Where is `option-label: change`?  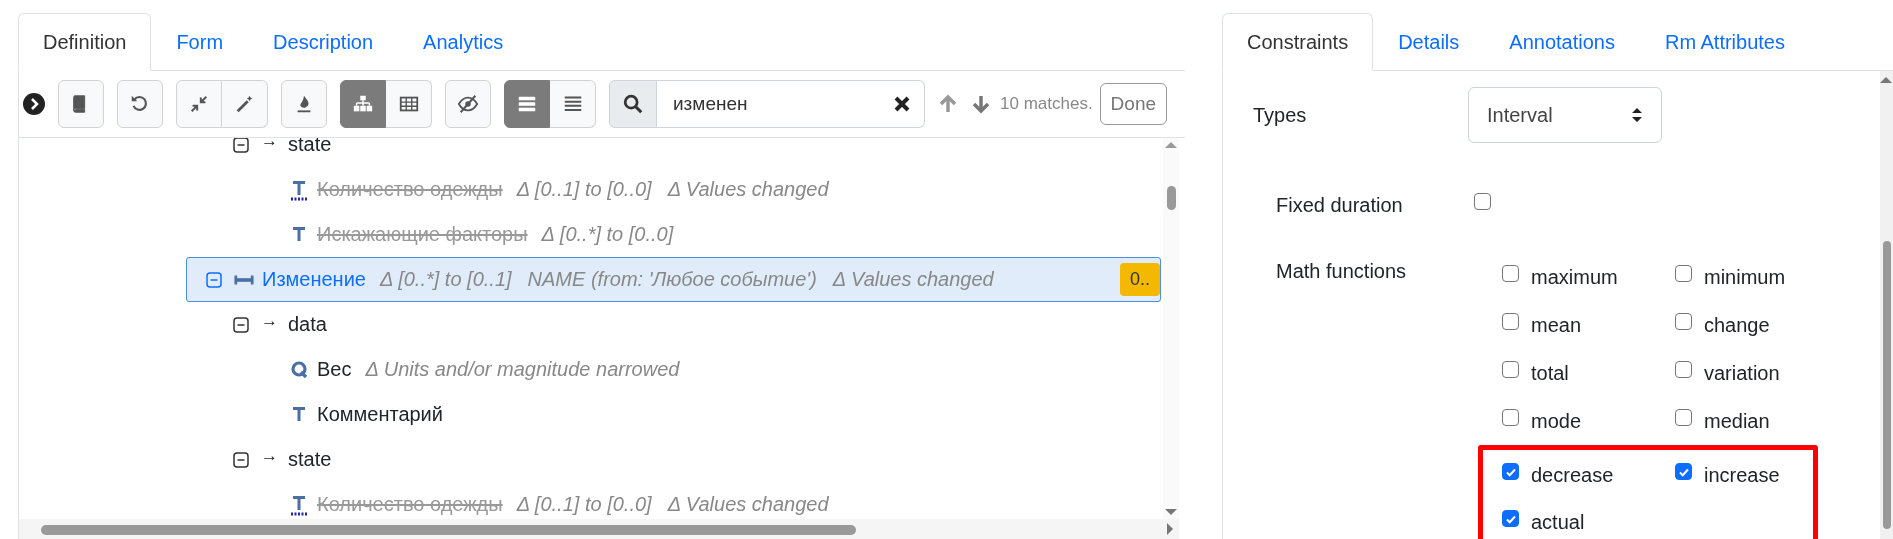 option-label: change is located at coordinates (1737, 325).